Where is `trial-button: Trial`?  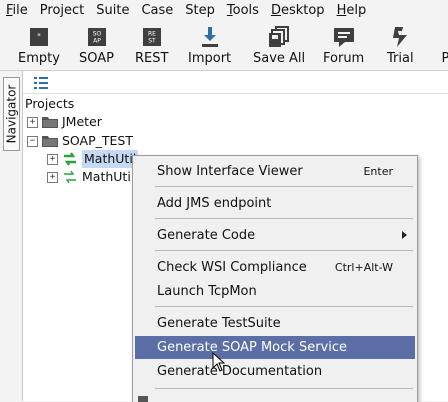
trial-button: Trial is located at coordinates (400, 46).